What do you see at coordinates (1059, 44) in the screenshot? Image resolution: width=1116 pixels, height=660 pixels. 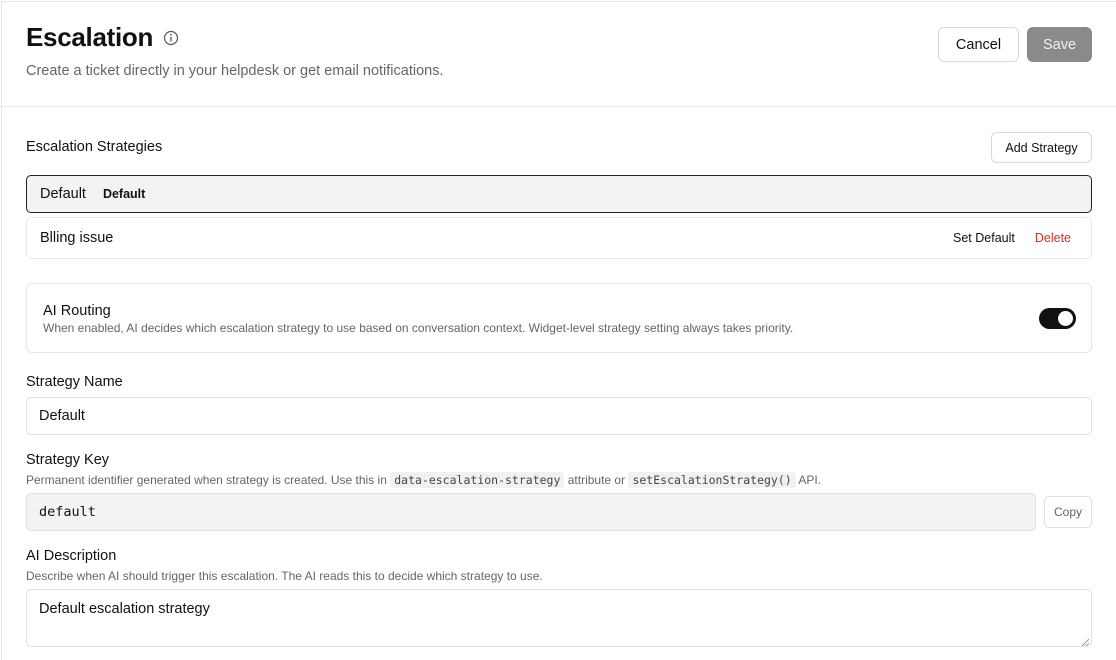 I see `save-button: Save` at bounding box center [1059, 44].